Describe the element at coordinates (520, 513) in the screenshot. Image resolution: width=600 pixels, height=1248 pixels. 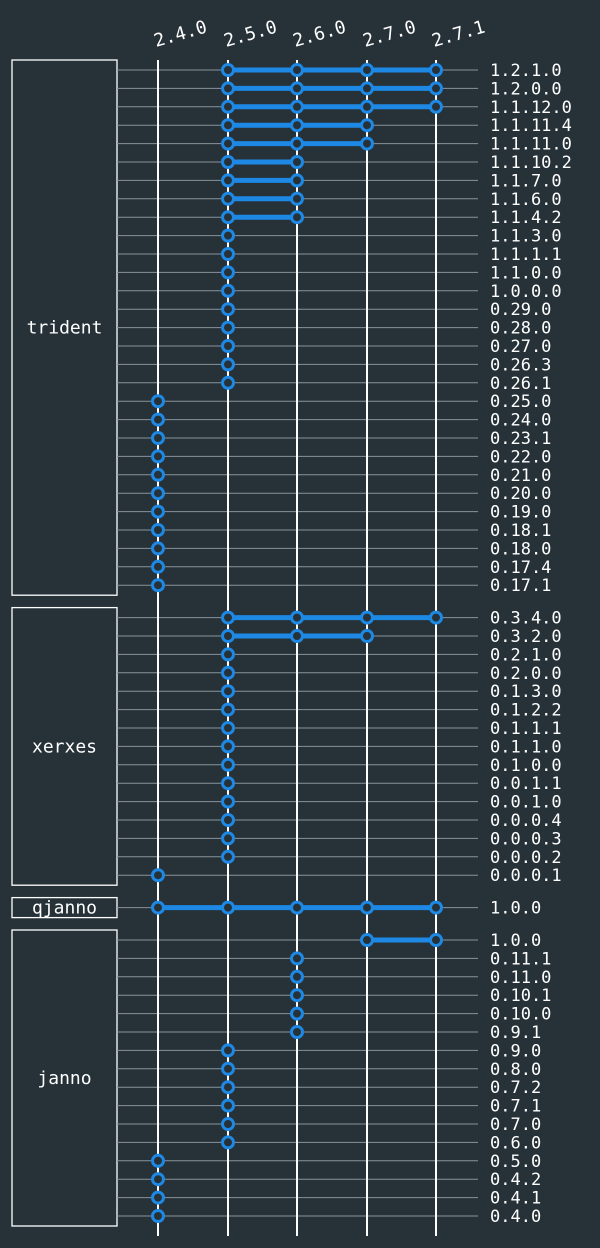
I see `version-label-trident: 0.19.0` at that location.